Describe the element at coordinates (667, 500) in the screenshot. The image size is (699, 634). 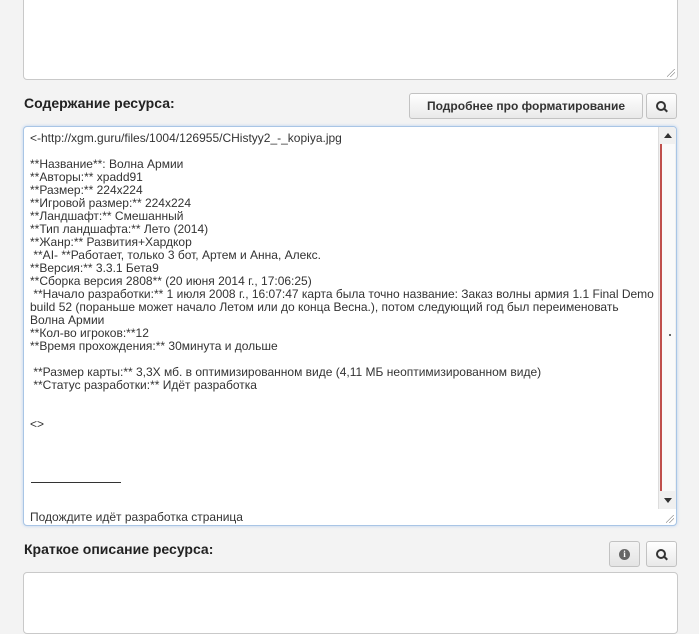
I see `scroll-down-arrow-icon` at that location.